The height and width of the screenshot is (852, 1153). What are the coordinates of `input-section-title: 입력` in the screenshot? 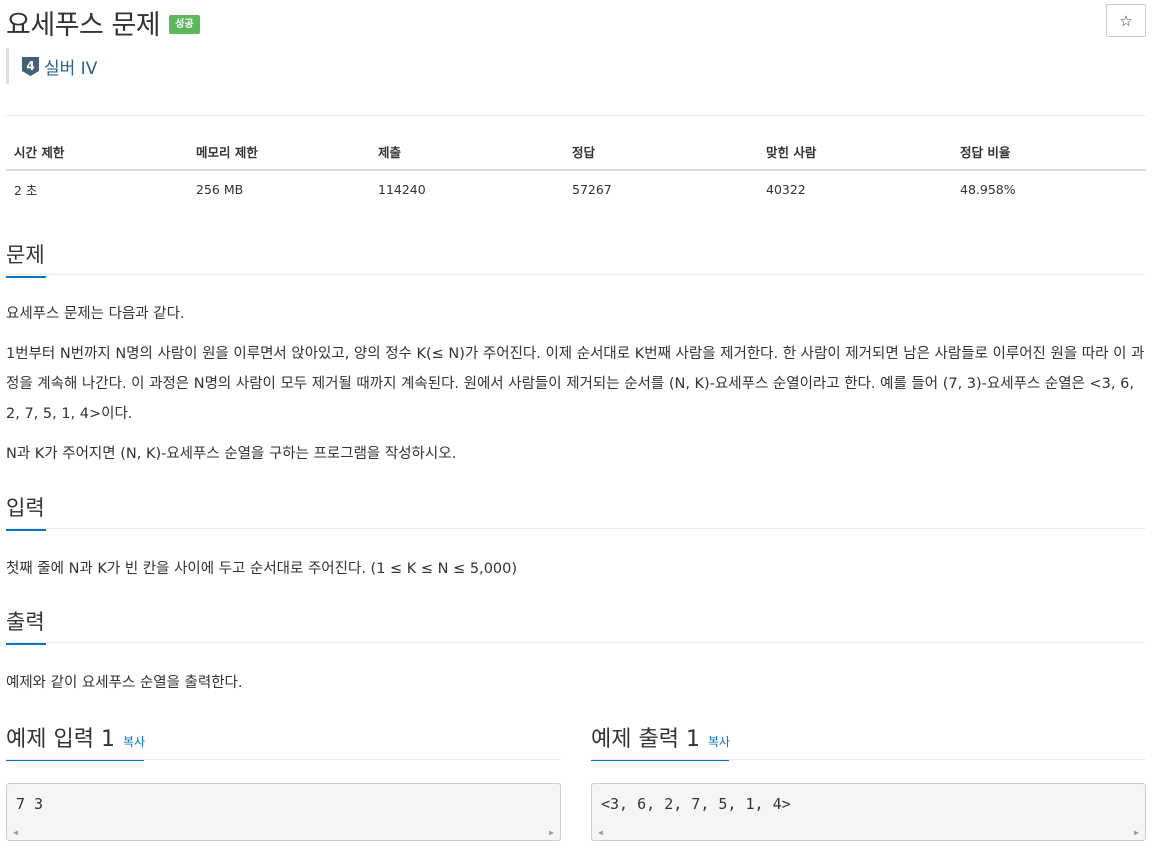 It's located at (26, 511).